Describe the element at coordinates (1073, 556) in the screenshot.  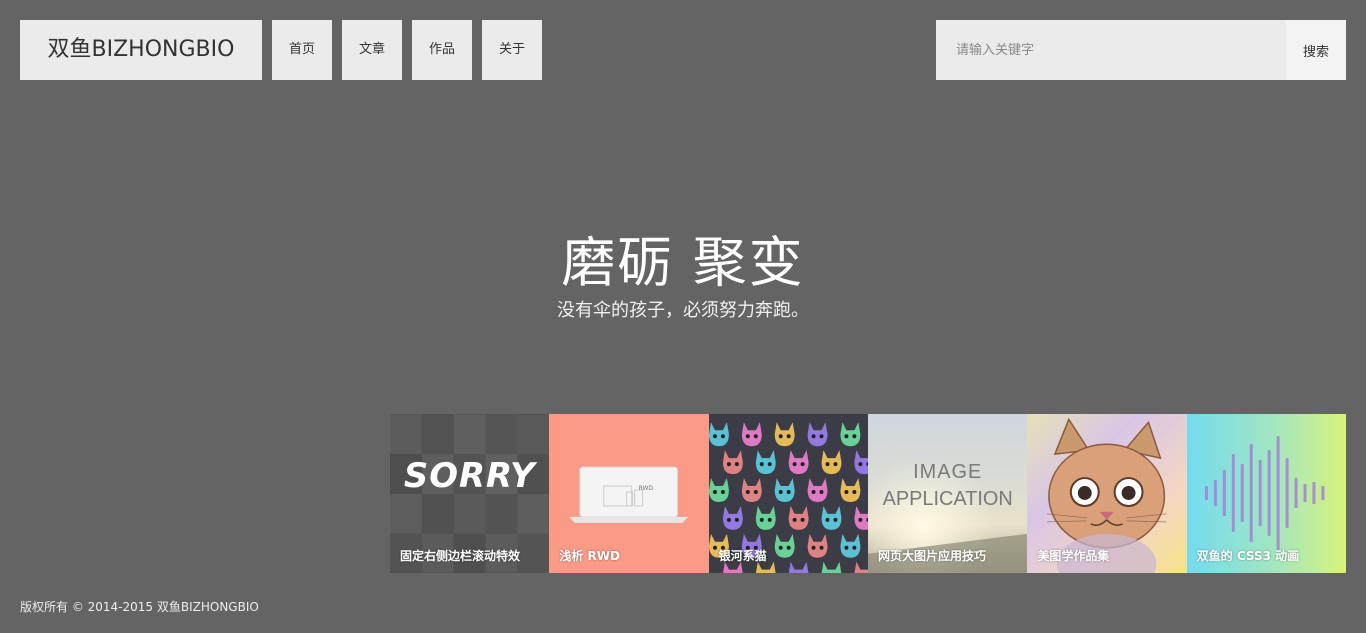
I see `gallery-tile-caption: 美图学作品集` at that location.